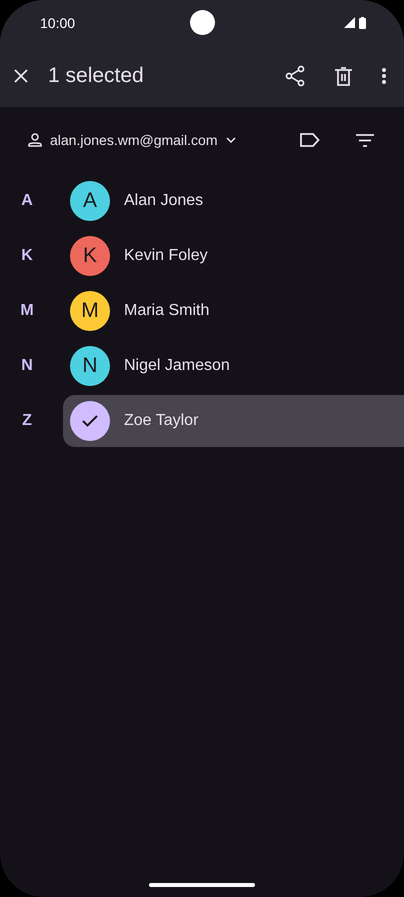 The height and width of the screenshot is (897, 404). What do you see at coordinates (167, 311) in the screenshot?
I see `contact-name: Maria Smith` at bounding box center [167, 311].